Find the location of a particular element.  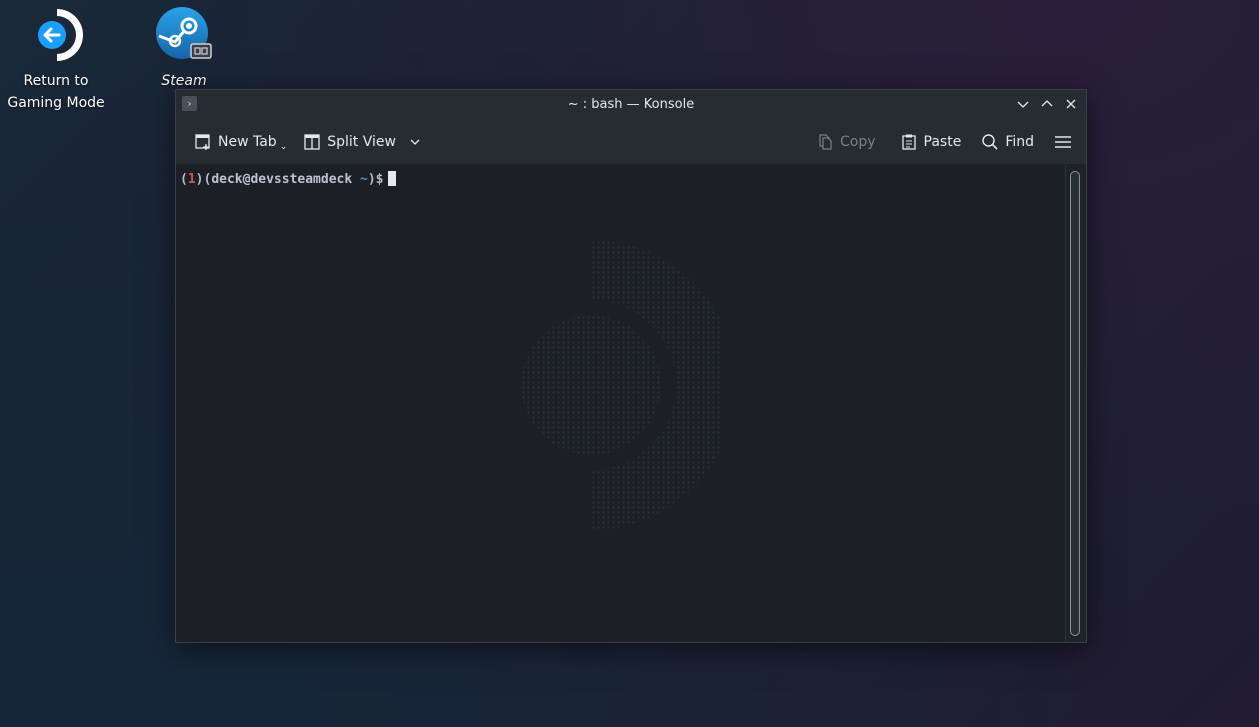

close-button is located at coordinates (1071, 104).